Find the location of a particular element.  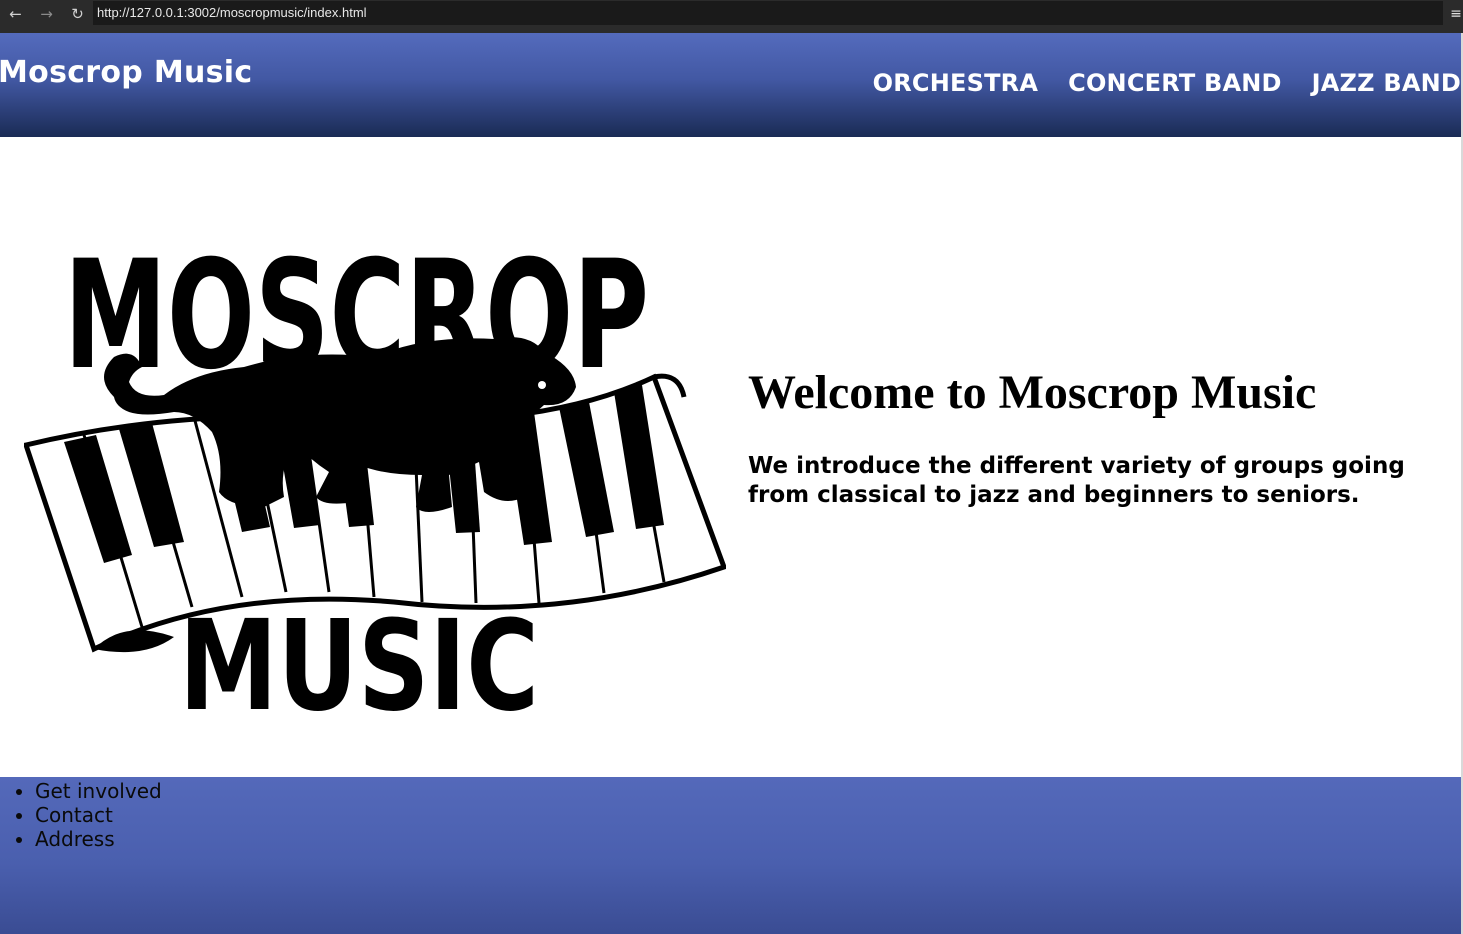

footer-link-address: Address is located at coordinates (98, 839).